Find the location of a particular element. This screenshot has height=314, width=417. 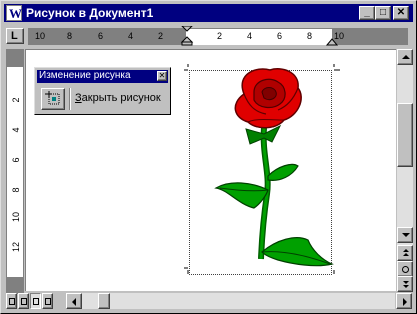

horizontal-scroll-track is located at coordinates (238, 301).